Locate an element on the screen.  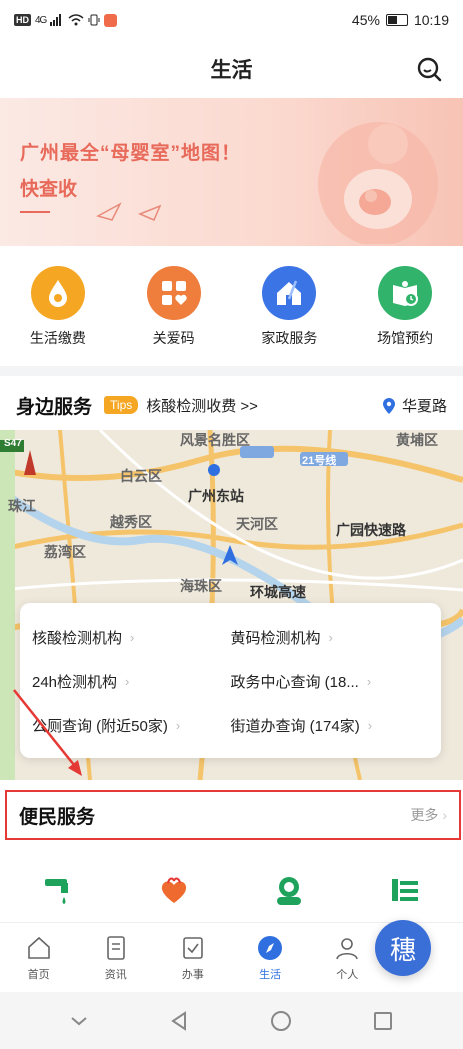
more-label: 更多 is located at coordinates (424, 815).